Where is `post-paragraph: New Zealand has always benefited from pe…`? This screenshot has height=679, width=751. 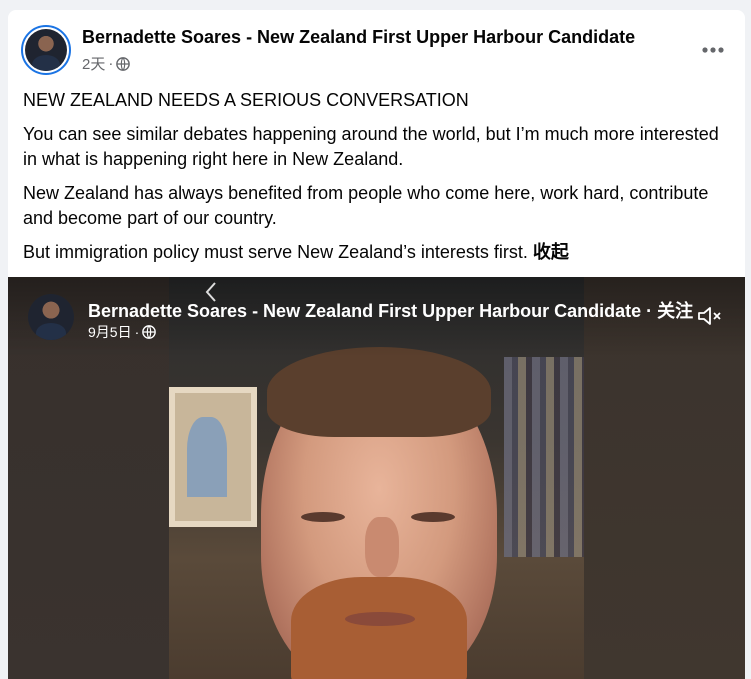
post-paragraph: New Zealand has always benefited from pe… is located at coordinates (366, 205).